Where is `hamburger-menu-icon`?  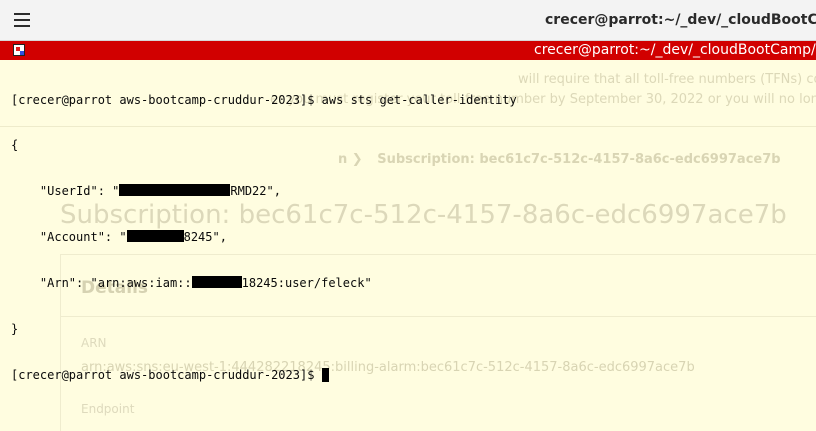
hamburger-menu-icon is located at coordinates (22, 20).